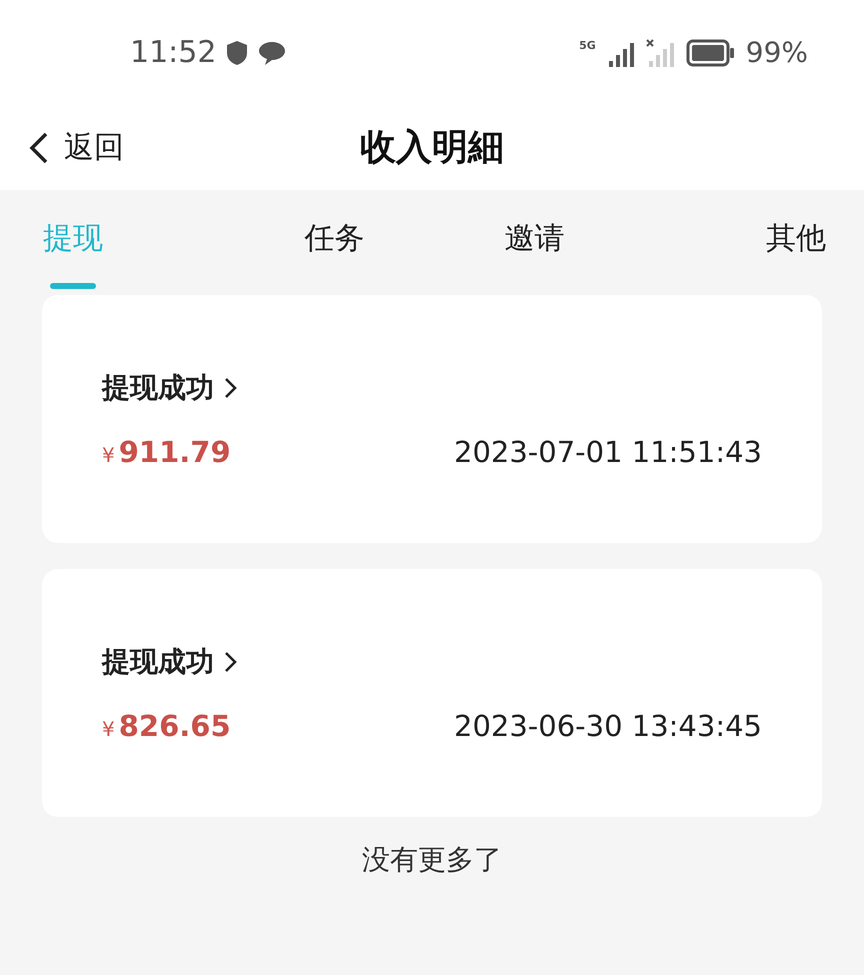 Image resolution: width=864 pixels, height=975 pixels. I want to click on shield-icon, so click(237, 53).